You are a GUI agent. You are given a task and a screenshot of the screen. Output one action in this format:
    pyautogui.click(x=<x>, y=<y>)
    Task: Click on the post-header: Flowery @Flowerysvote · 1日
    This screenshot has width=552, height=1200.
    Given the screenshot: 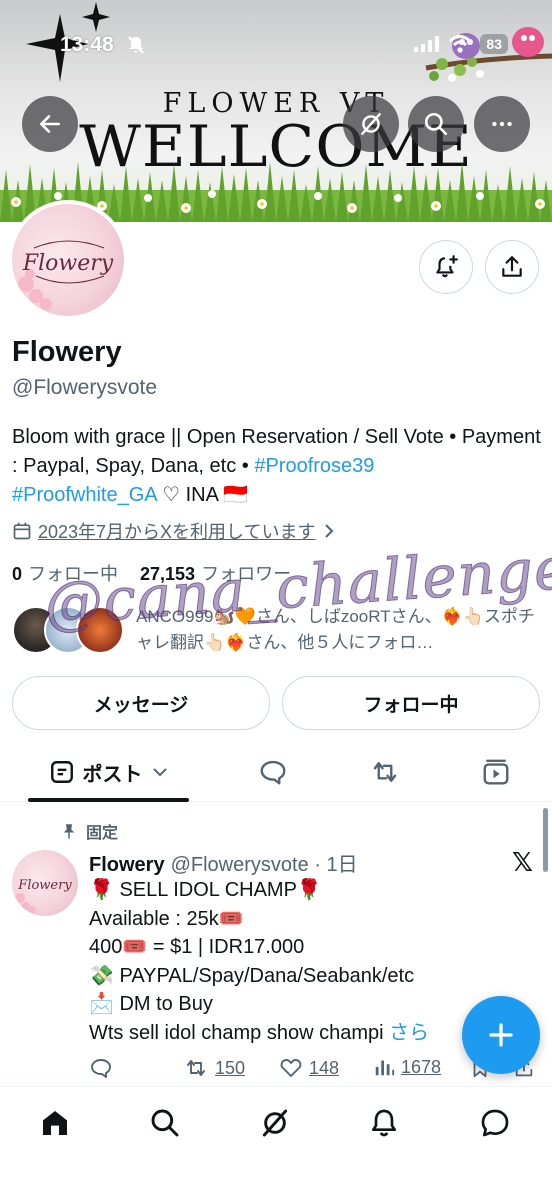 What is the action you would take?
    pyautogui.click(x=223, y=862)
    